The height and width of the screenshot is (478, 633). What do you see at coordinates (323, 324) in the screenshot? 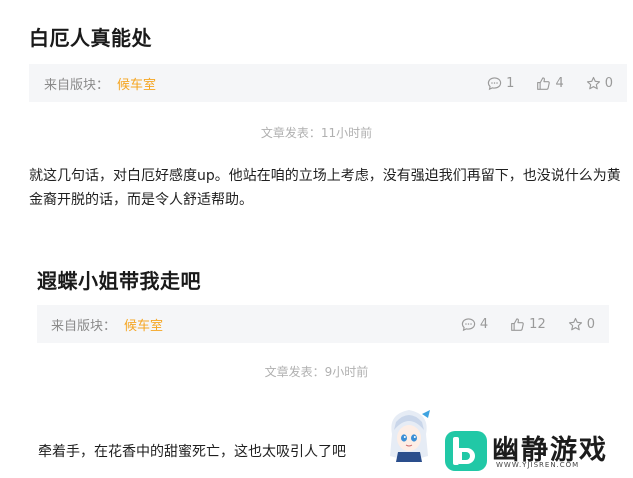
I see `post-meta-bar: 来自版块： 候车室 4 12 0` at bounding box center [323, 324].